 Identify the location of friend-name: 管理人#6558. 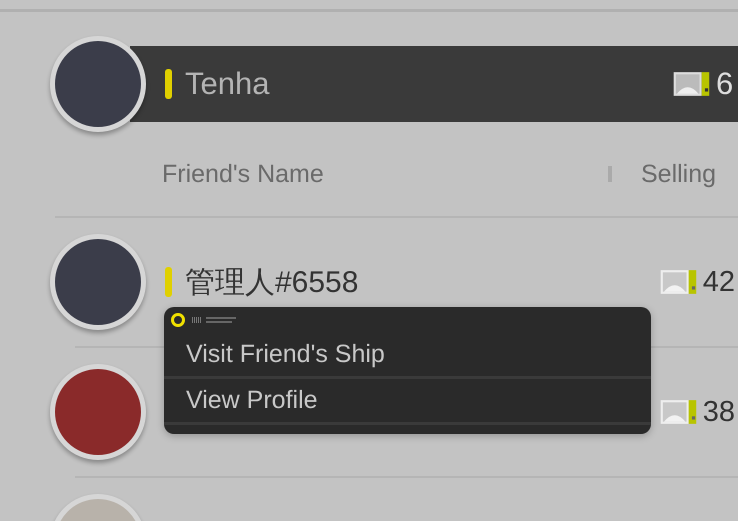
(271, 282).